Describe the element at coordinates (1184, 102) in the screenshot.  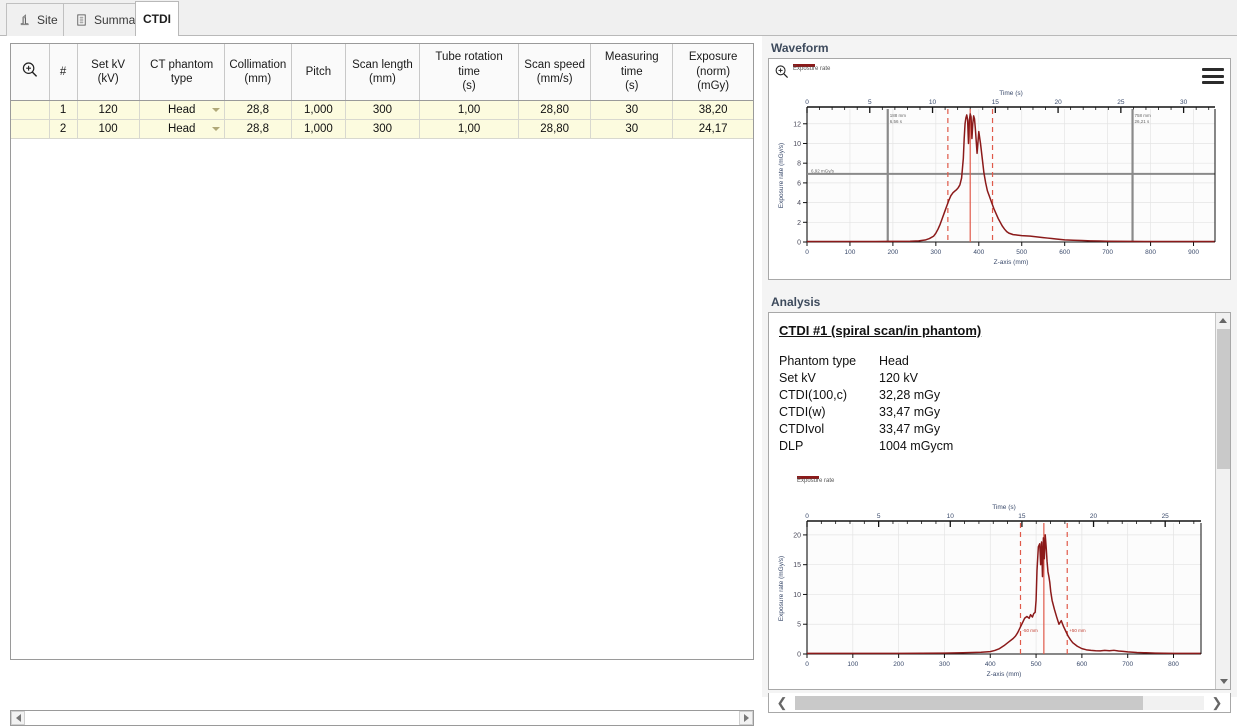
I see `svg-text: 30` at that location.